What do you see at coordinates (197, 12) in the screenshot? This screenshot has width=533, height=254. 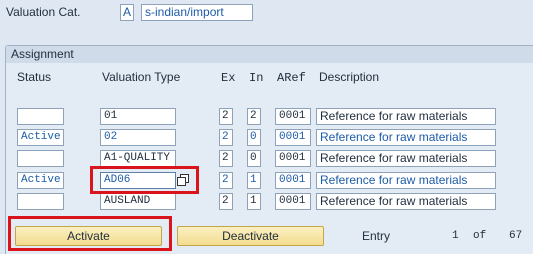 I see `valuation-cat-value-field: s-indian/import` at bounding box center [197, 12].